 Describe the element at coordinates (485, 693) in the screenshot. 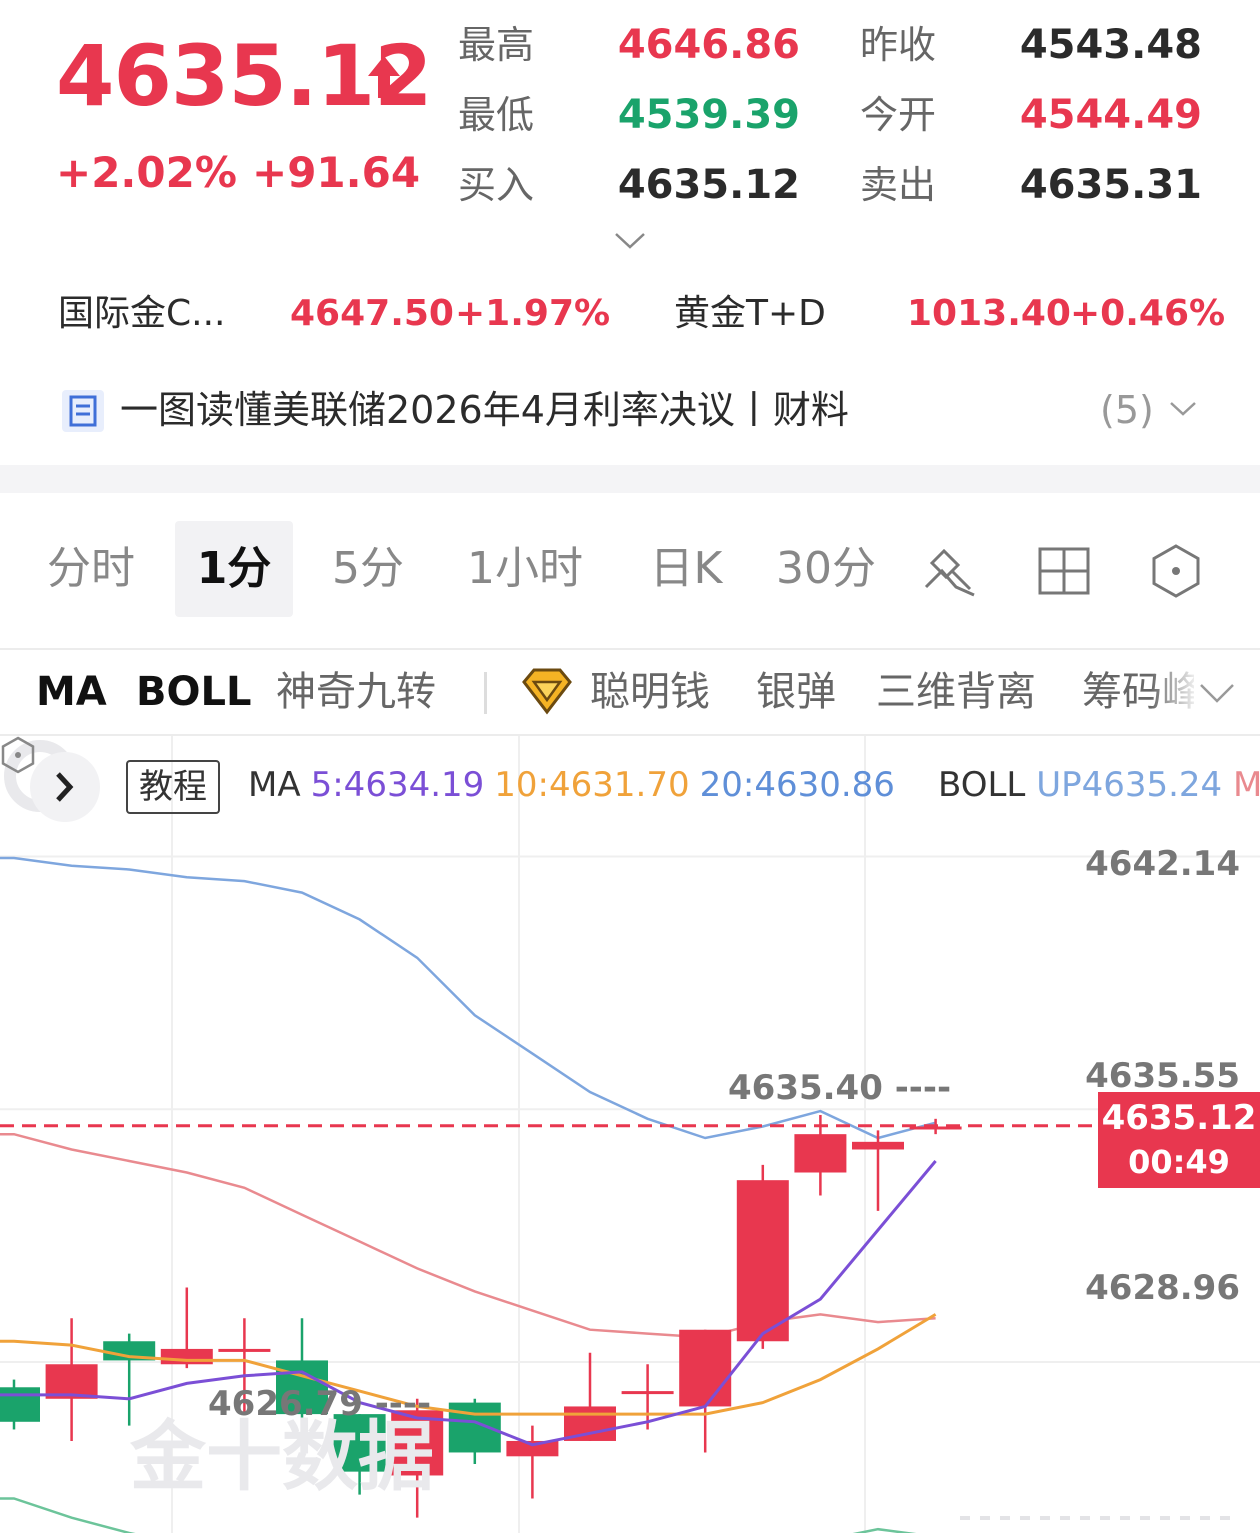

I see `indicator-divider` at that location.